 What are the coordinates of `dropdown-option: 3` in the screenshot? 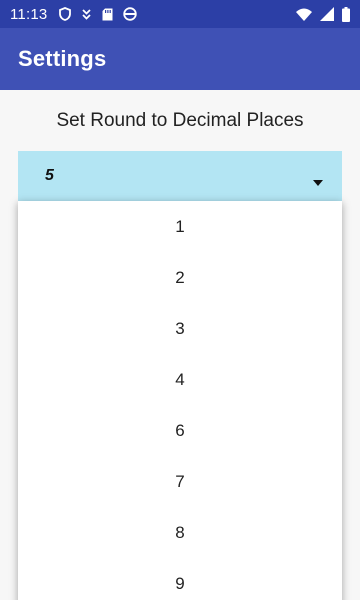 It's located at (180, 328).